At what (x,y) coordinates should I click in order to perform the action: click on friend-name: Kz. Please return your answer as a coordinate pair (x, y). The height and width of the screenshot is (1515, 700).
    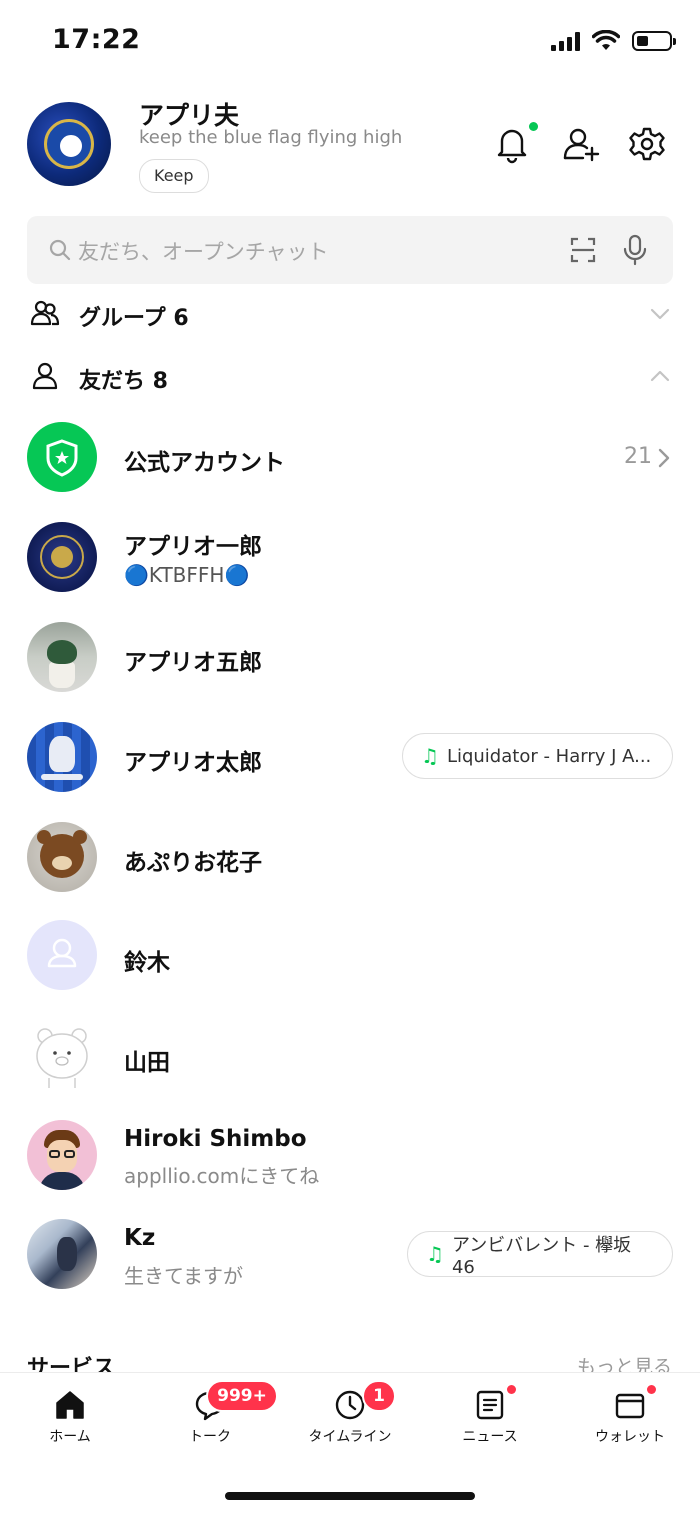
    Looking at the image, I should click on (139, 1238).